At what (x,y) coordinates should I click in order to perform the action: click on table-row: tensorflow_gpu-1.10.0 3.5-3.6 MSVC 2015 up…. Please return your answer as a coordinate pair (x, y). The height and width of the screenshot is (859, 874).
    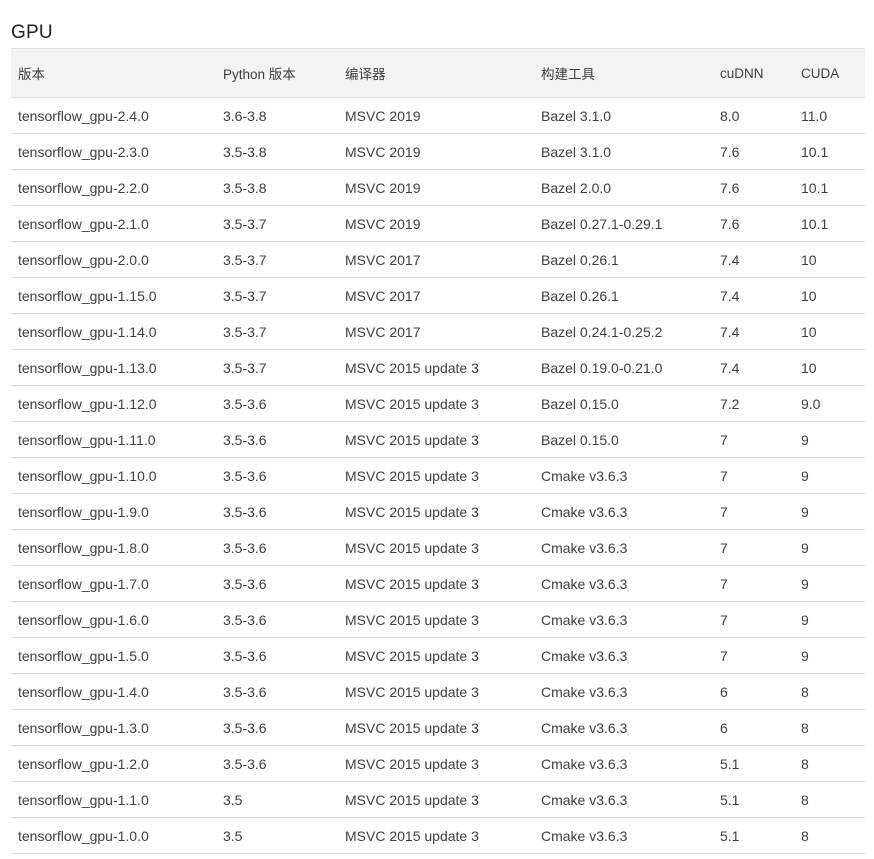
    Looking at the image, I should click on (438, 475).